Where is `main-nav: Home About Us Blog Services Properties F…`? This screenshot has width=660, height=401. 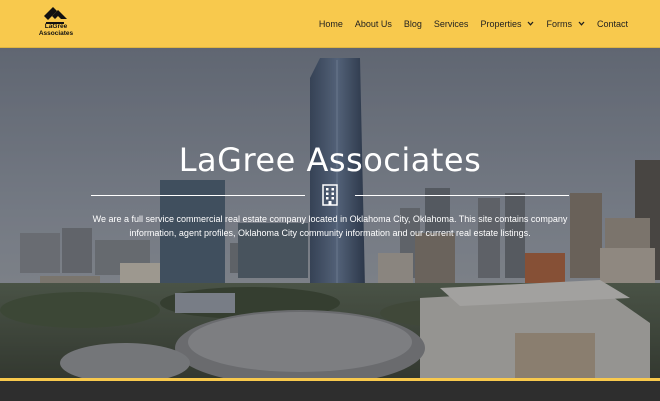
main-nav: Home About Us Blog Services Properties F… is located at coordinates (467, 23).